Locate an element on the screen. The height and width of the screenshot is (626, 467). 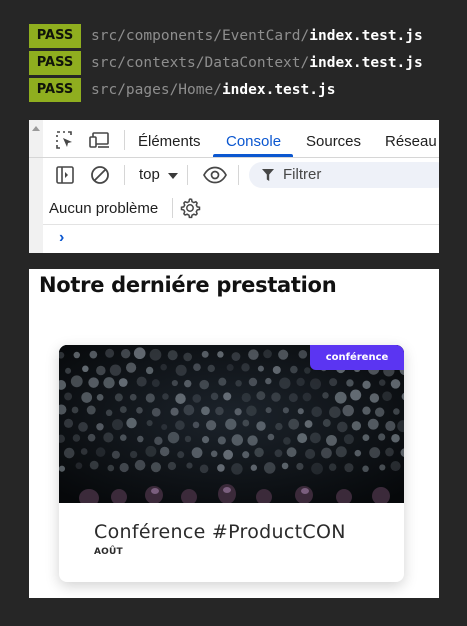
tab-sources: Sources is located at coordinates (333, 141).